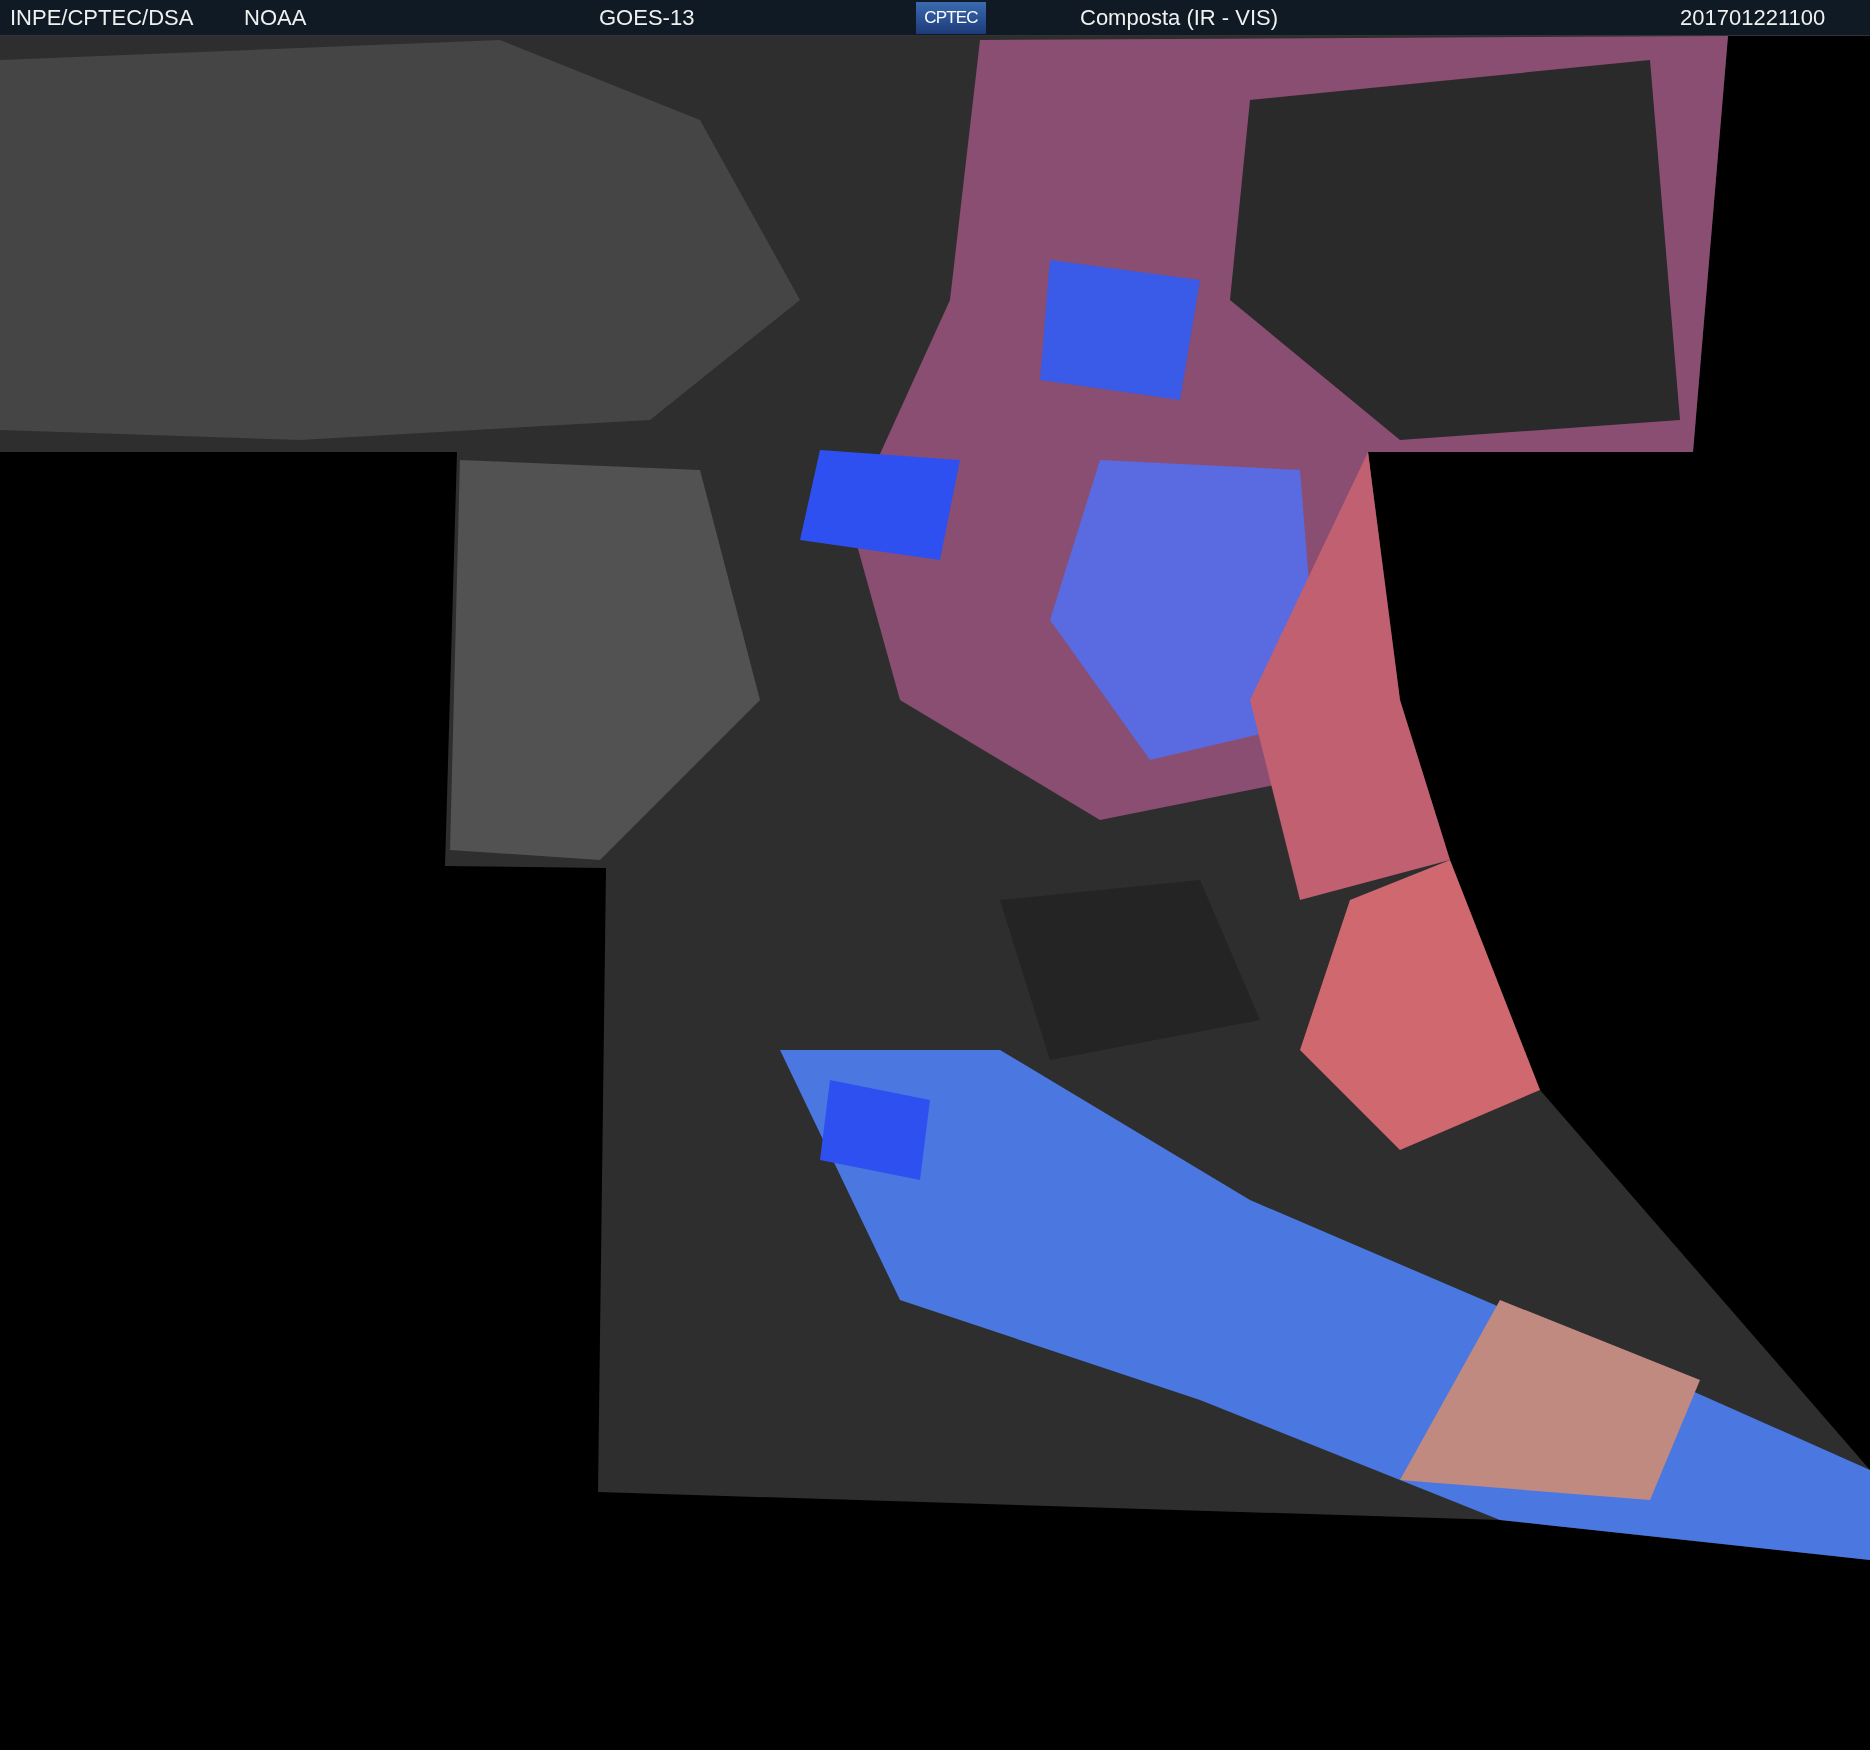 The height and width of the screenshot is (1750, 1870). What do you see at coordinates (951, 17) in the screenshot?
I see `logo: CPTEC` at bounding box center [951, 17].